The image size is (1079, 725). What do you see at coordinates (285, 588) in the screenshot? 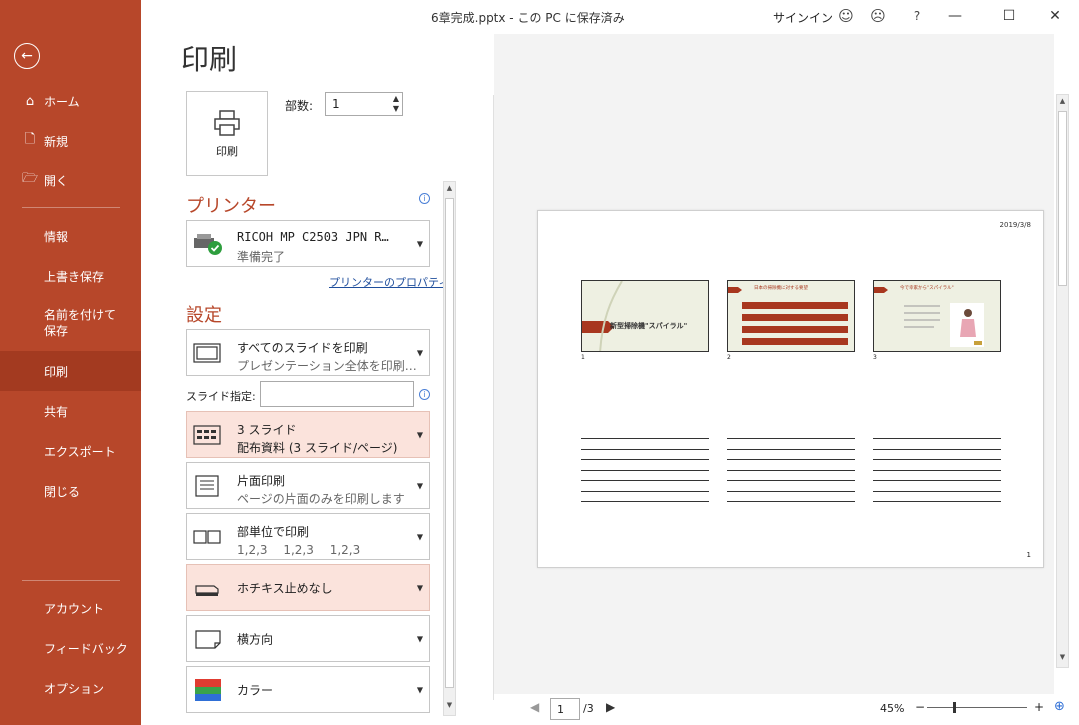
I see `staple-label: ホチキス止めなし` at bounding box center [285, 588].